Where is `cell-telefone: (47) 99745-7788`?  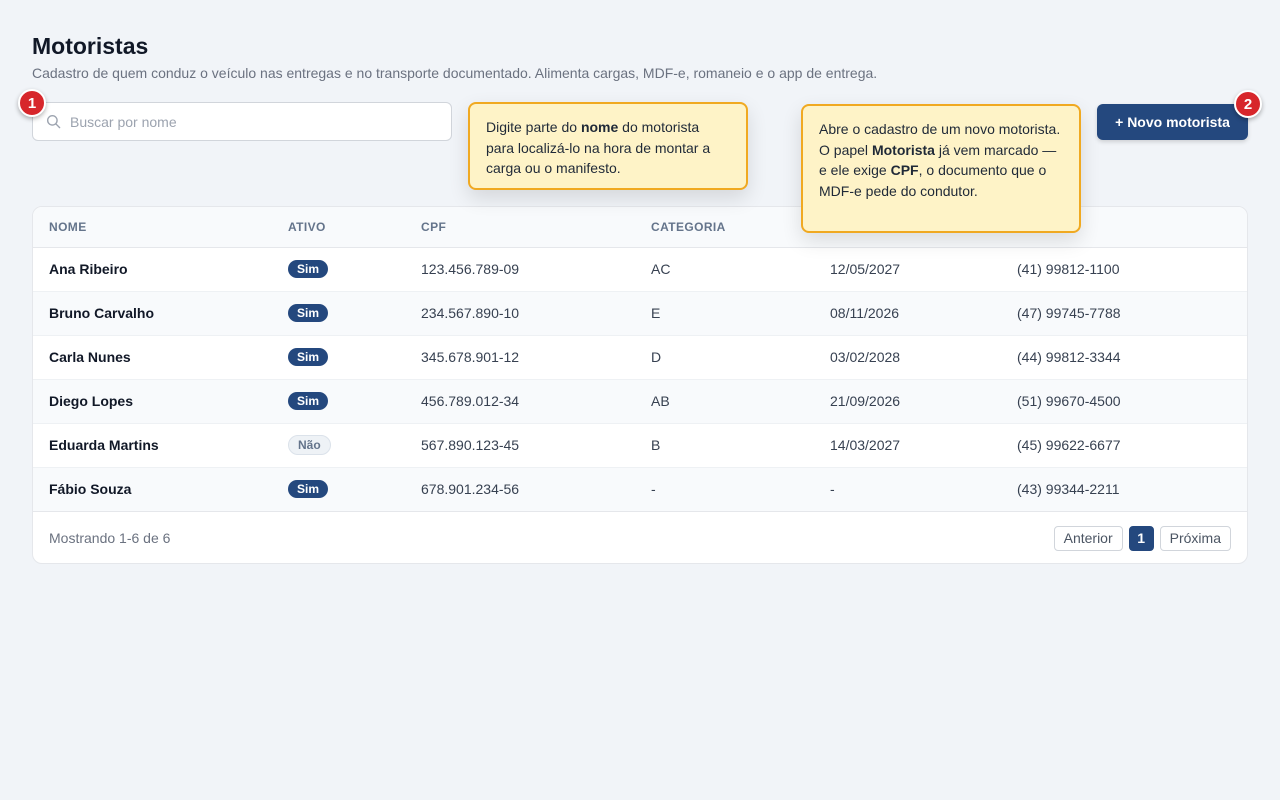
cell-telefone: (47) 99745-7788 is located at coordinates (1132, 313).